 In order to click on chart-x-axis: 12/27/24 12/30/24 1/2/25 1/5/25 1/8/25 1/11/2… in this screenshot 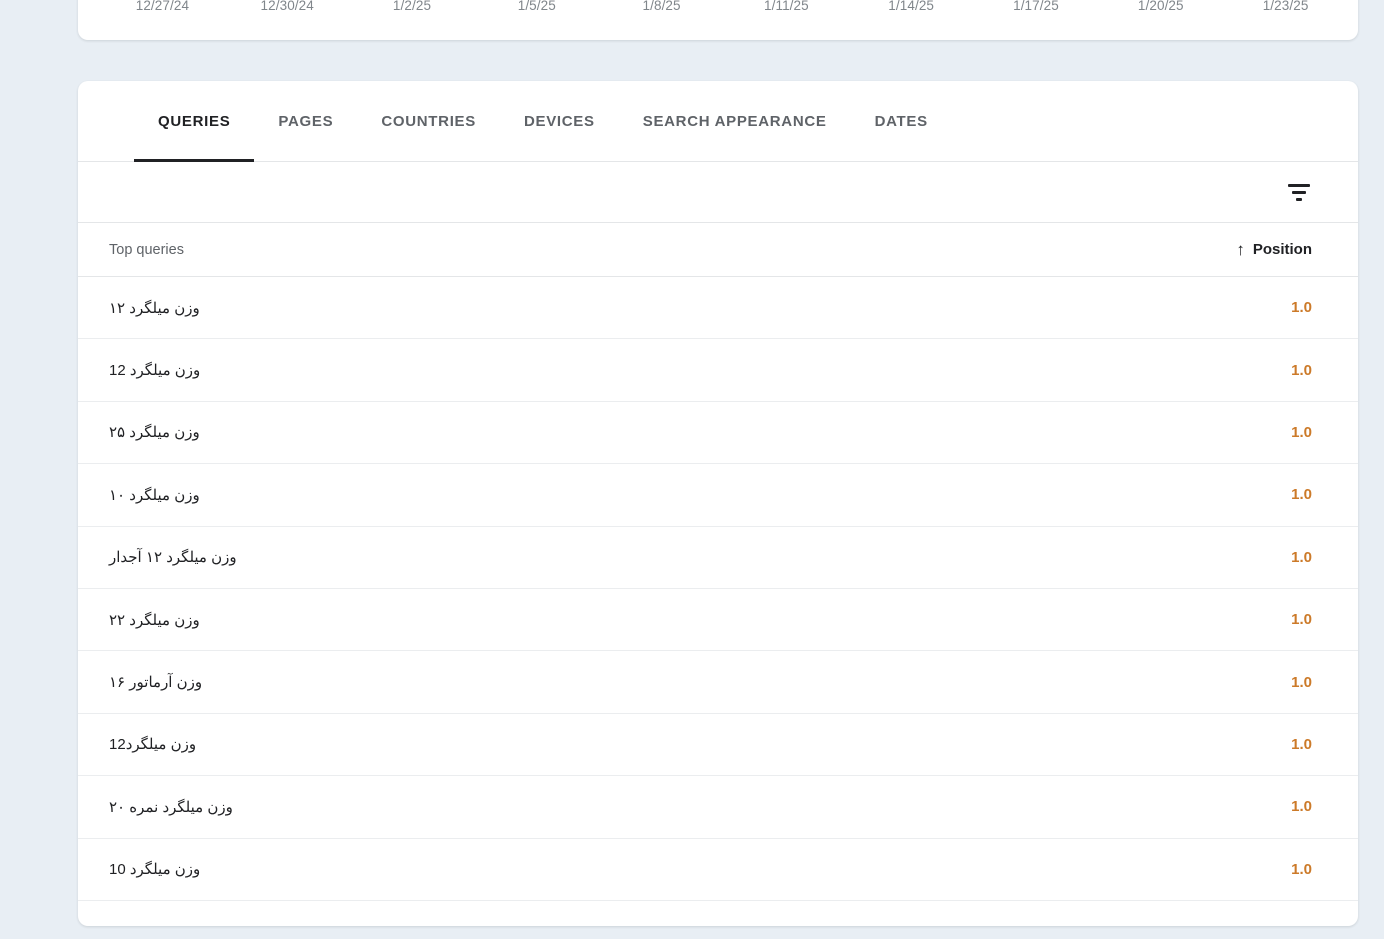, I will do `click(718, 9)`.